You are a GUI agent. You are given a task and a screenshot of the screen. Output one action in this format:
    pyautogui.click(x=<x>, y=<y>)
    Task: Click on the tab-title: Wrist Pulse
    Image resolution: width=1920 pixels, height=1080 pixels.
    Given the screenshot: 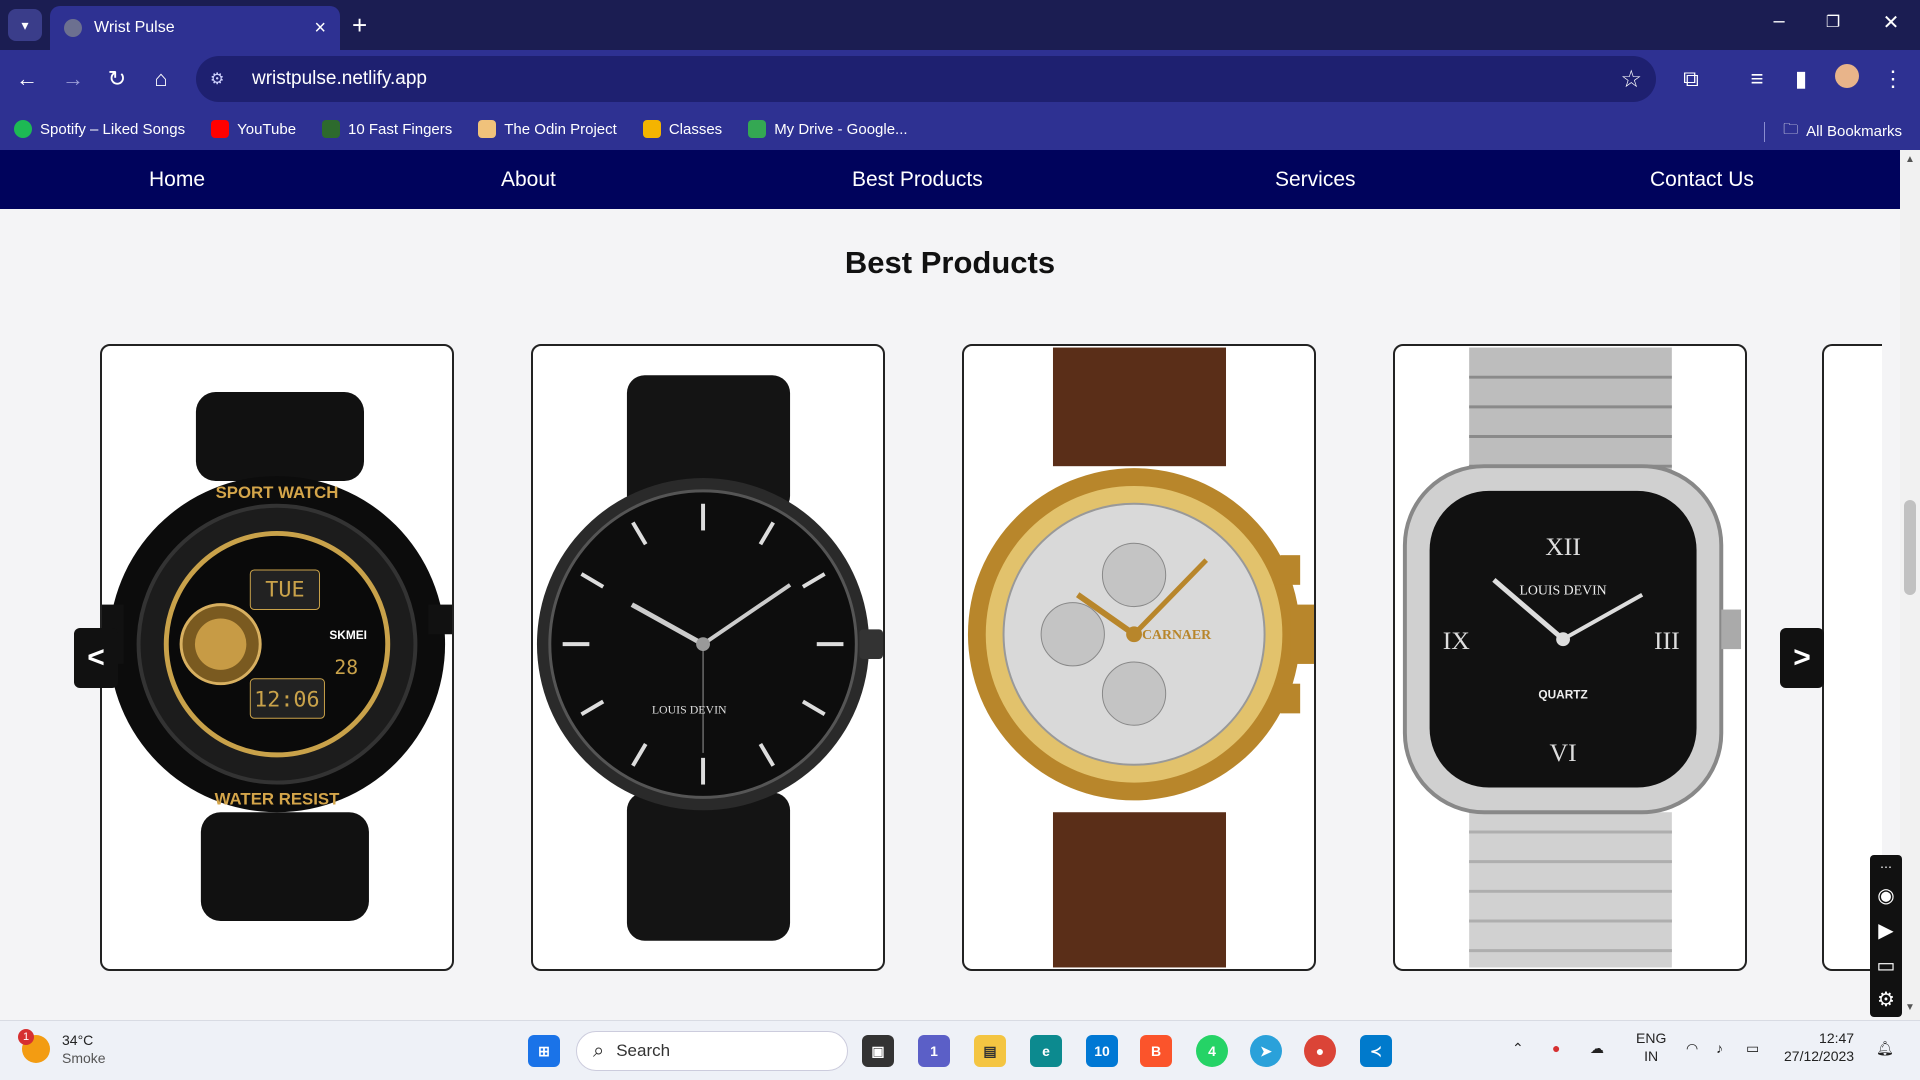 What is the action you would take?
    pyautogui.click(x=134, y=27)
    